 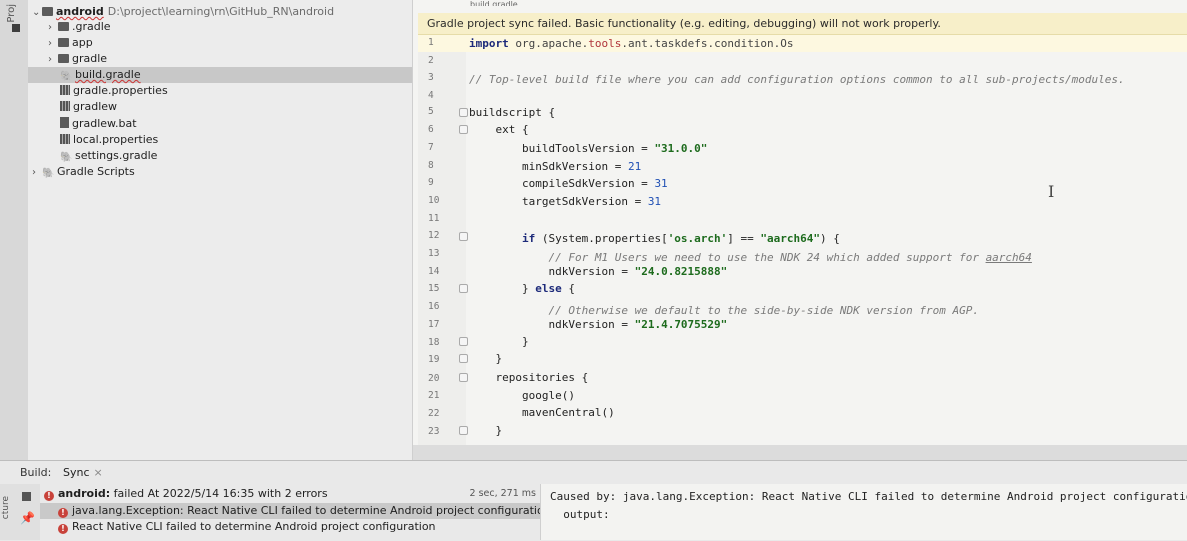 What do you see at coordinates (434, 253) in the screenshot?
I see `line-number: 13` at bounding box center [434, 253].